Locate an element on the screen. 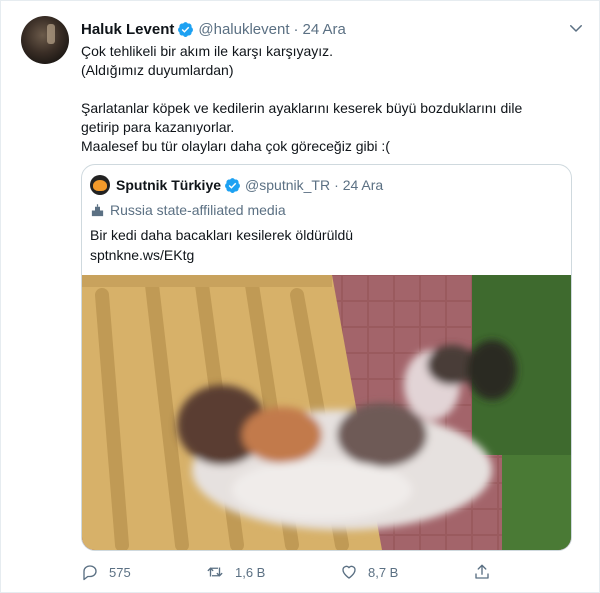 The height and width of the screenshot is (593, 600). quote-date: 24 Ara is located at coordinates (363, 185).